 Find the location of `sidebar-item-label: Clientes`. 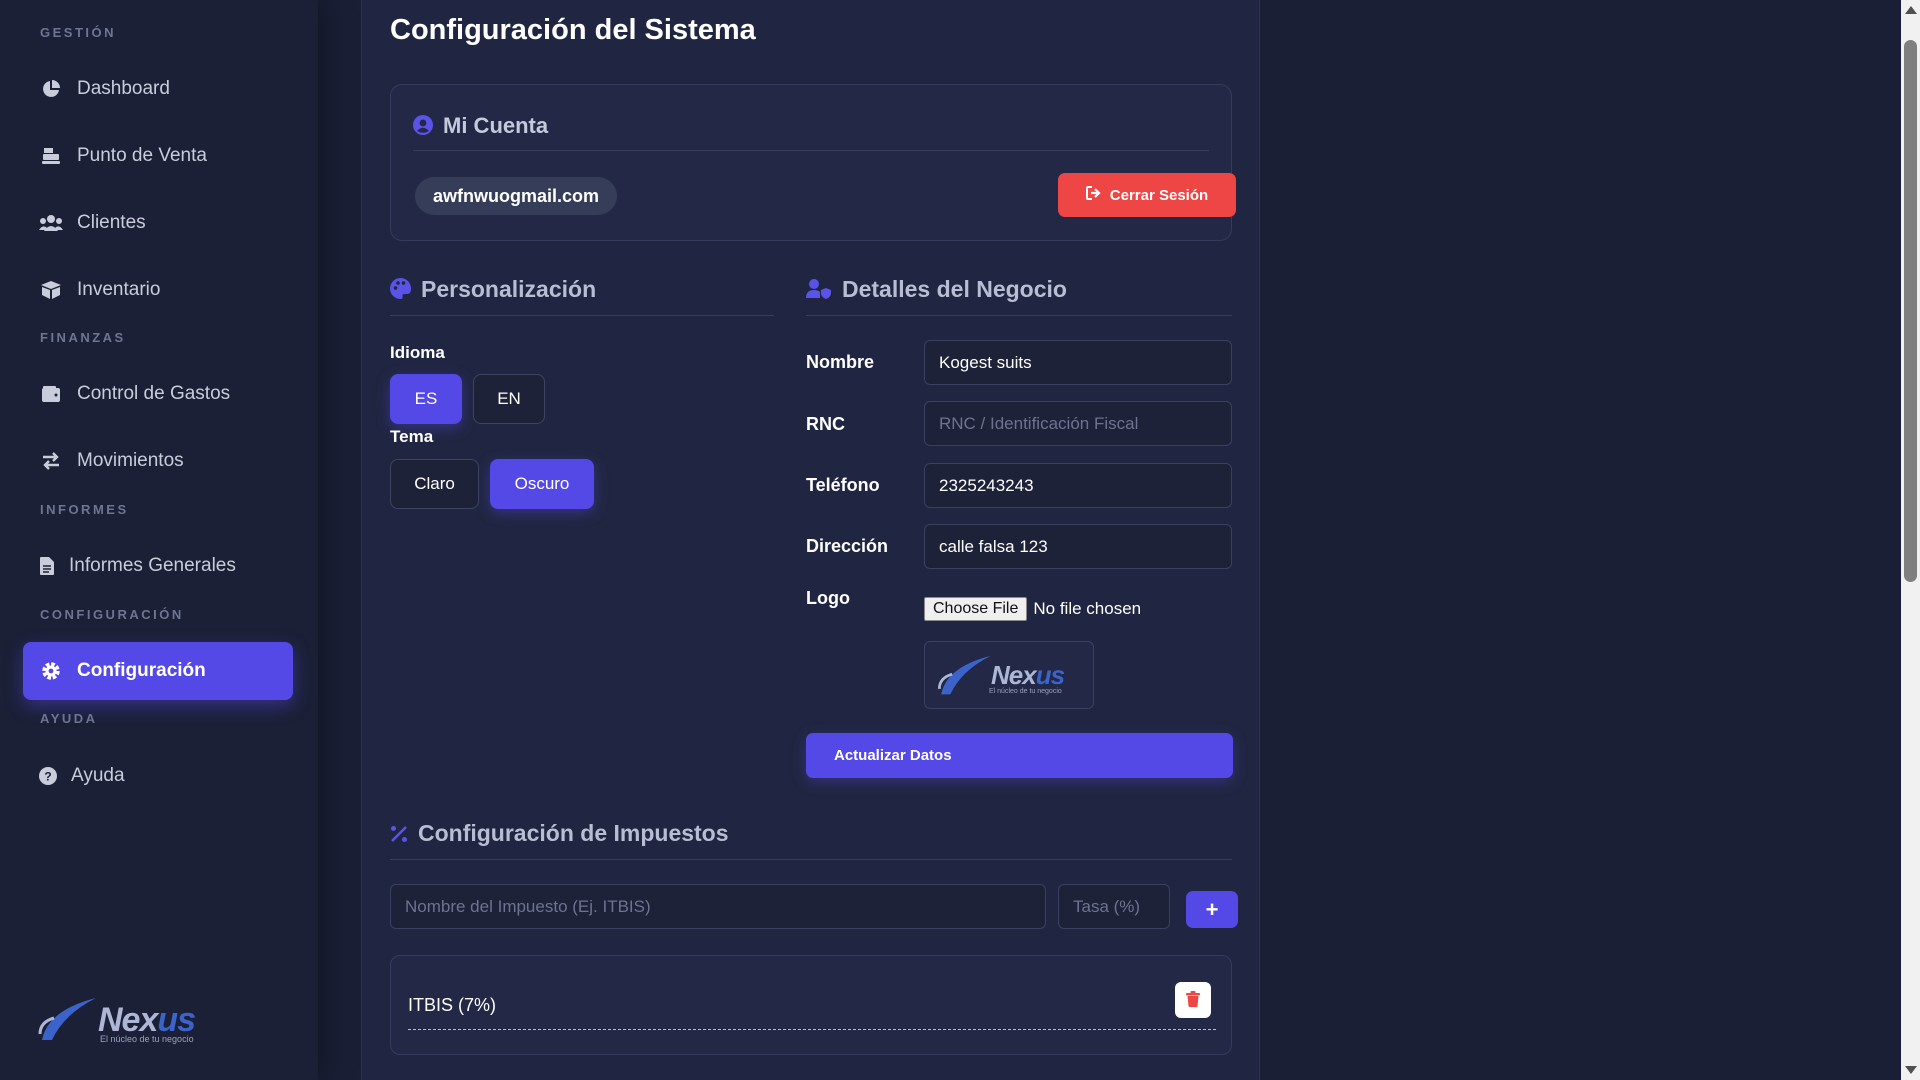

sidebar-item-label: Clientes is located at coordinates (111, 222).